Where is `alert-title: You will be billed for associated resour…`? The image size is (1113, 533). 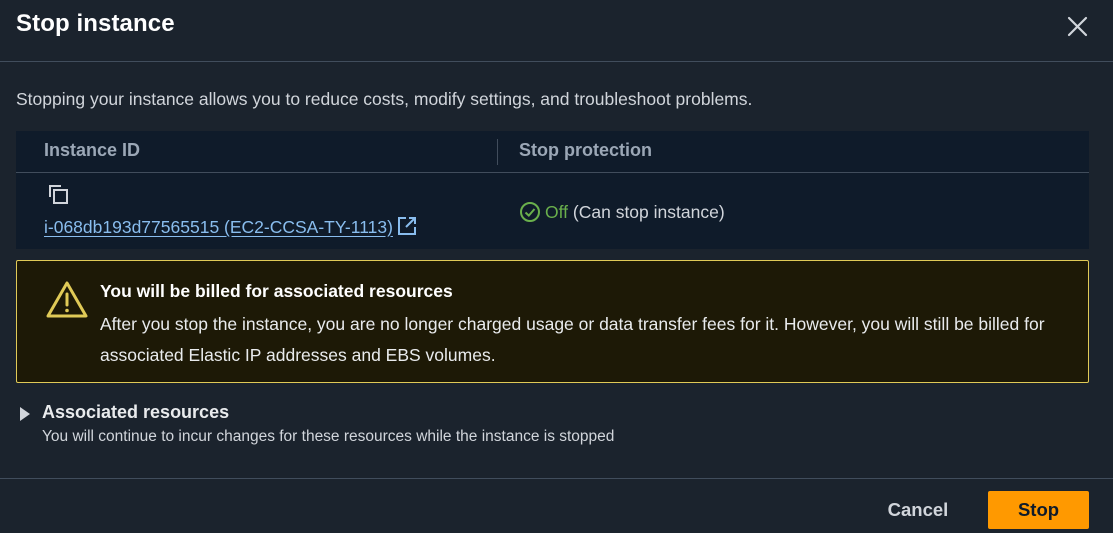 alert-title: You will be billed for associated resour… is located at coordinates (276, 291).